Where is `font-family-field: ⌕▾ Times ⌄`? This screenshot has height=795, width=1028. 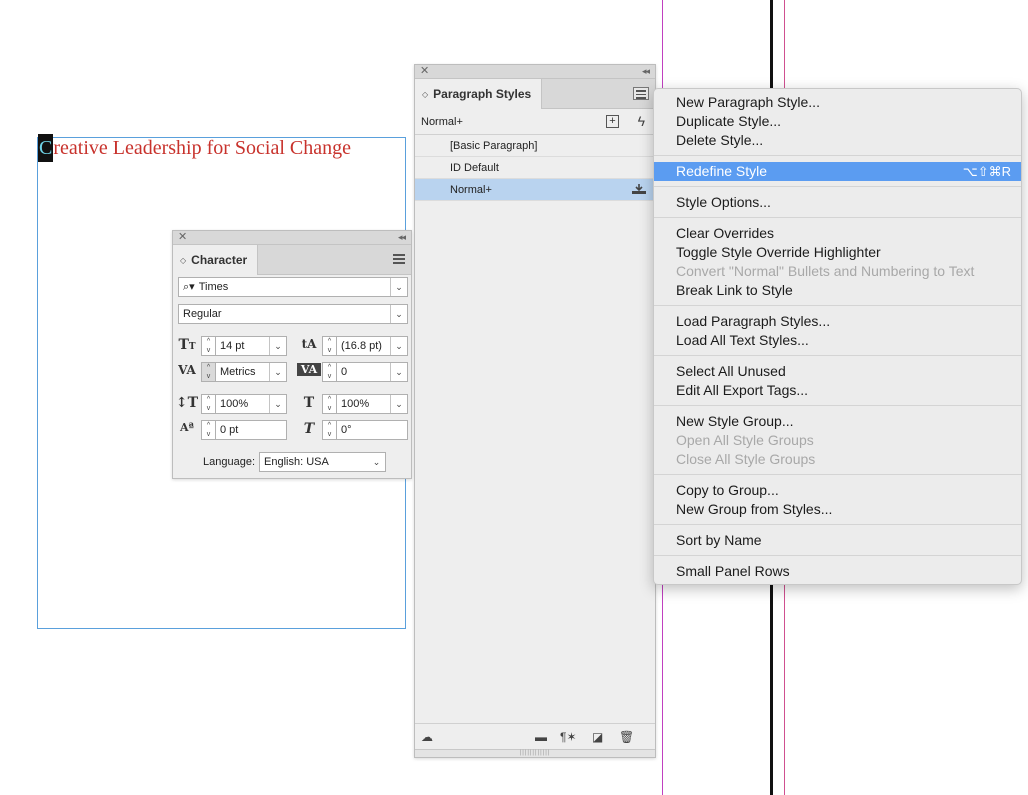 font-family-field: ⌕▾ Times ⌄ is located at coordinates (293, 287).